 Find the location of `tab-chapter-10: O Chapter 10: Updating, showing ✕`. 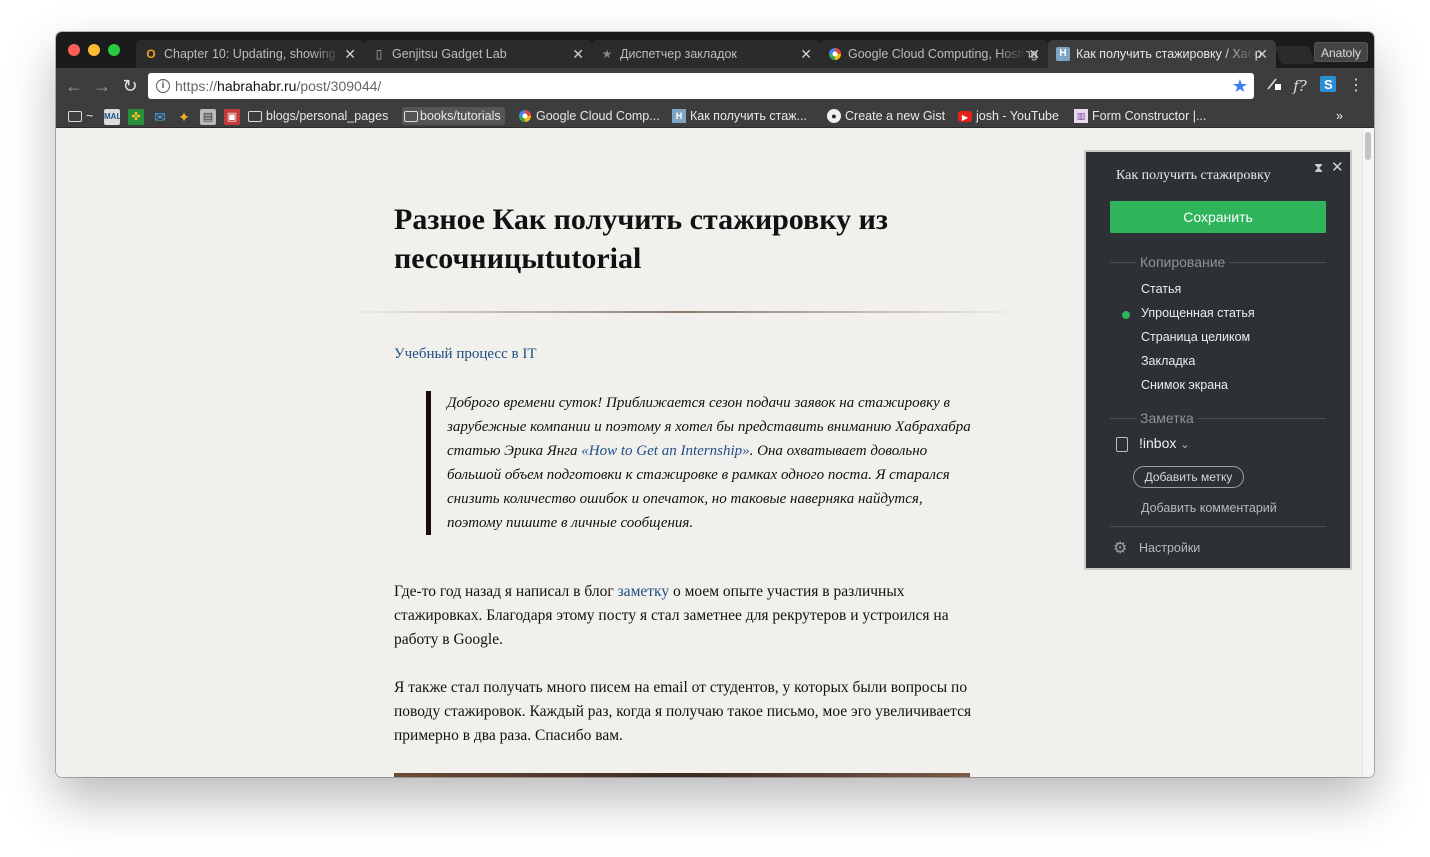

tab-chapter-10: O Chapter 10: Updating, showing ✕ is located at coordinates (250, 54).